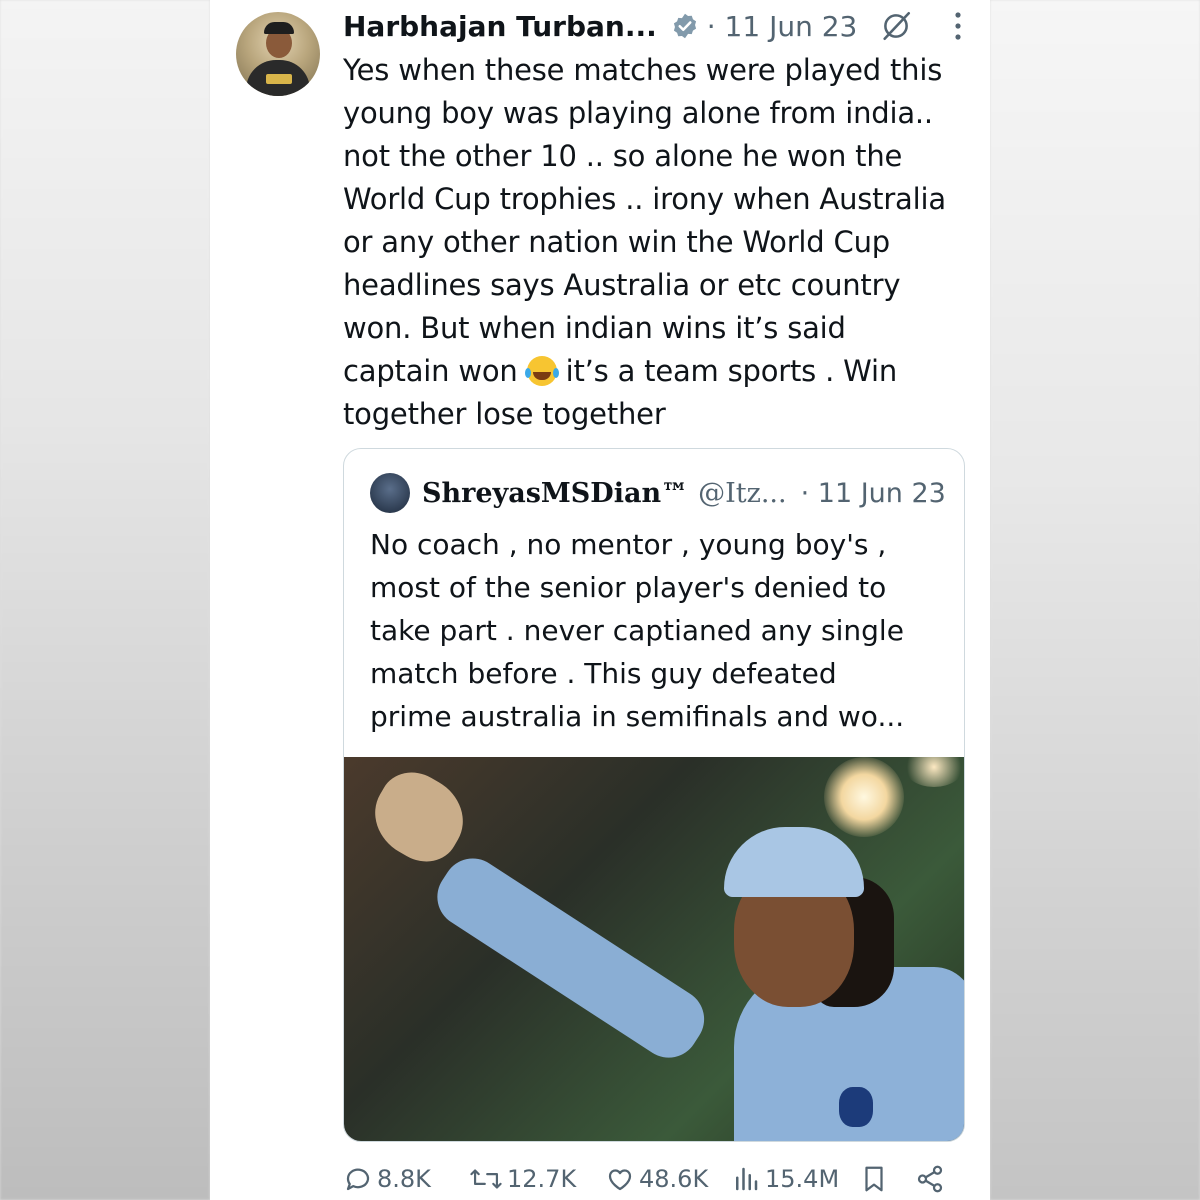 The image size is (1200, 1200). I want to click on tweet-header: Harbhajan Turban... · 11 Jun 23, so click(663, 26).